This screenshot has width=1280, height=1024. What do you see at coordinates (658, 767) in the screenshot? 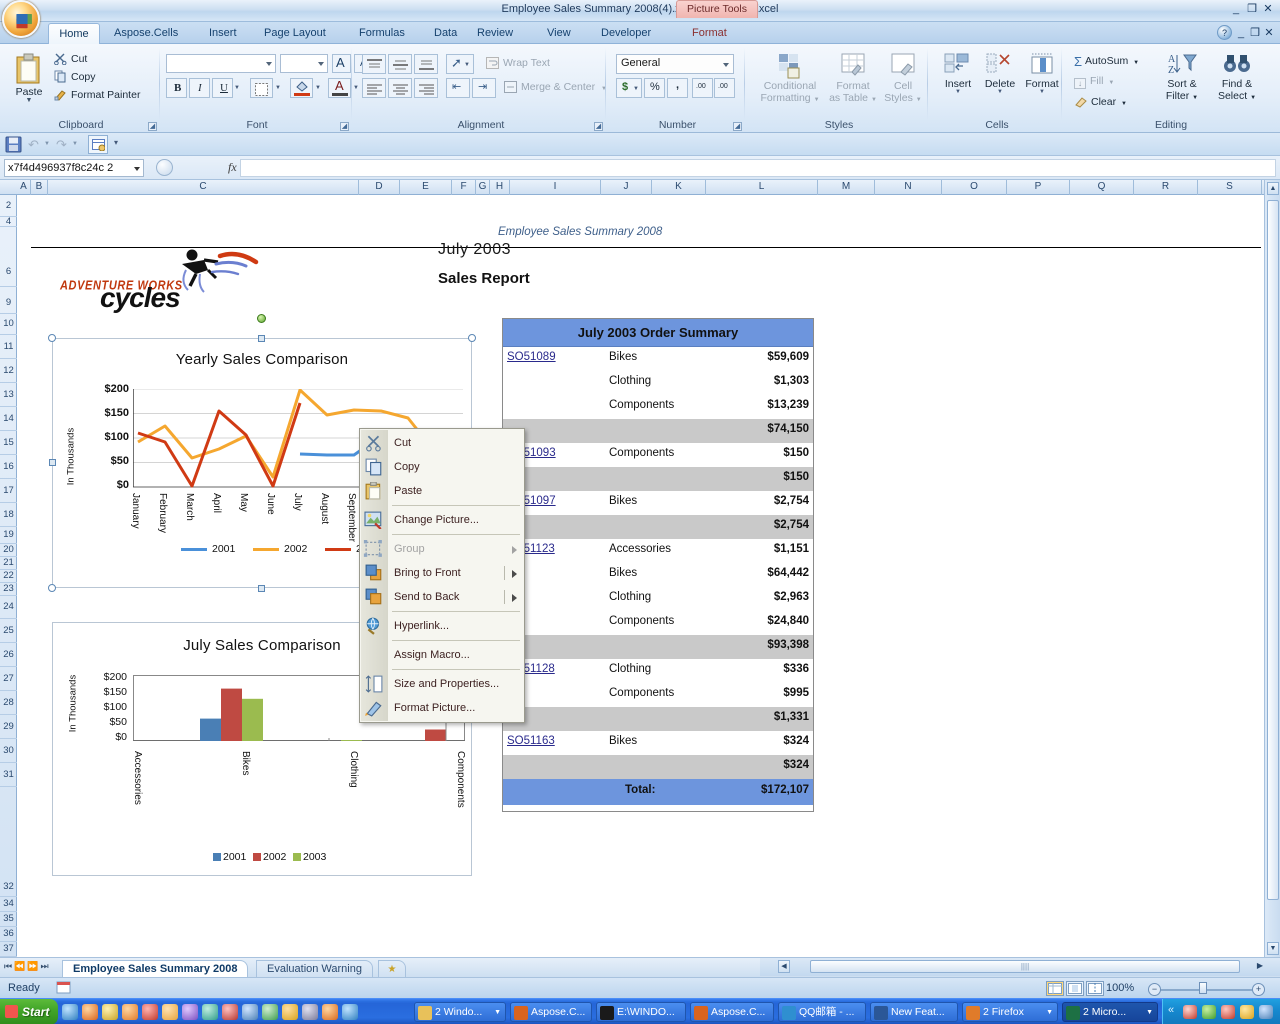
I see `table-row-subtotal: $324` at bounding box center [658, 767].